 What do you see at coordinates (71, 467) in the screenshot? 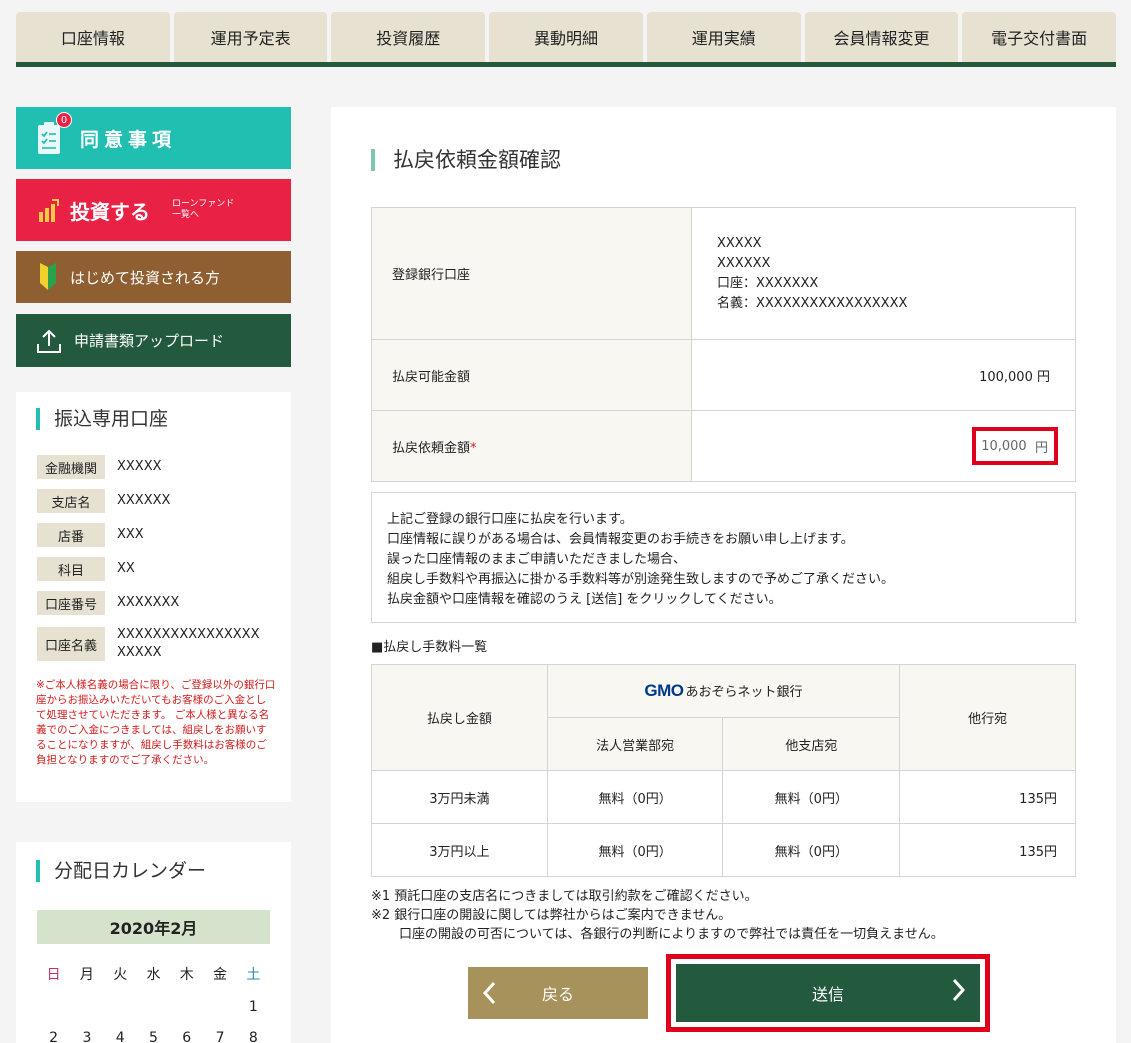
I see `row-label: 金融機関` at bounding box center [71, 467].